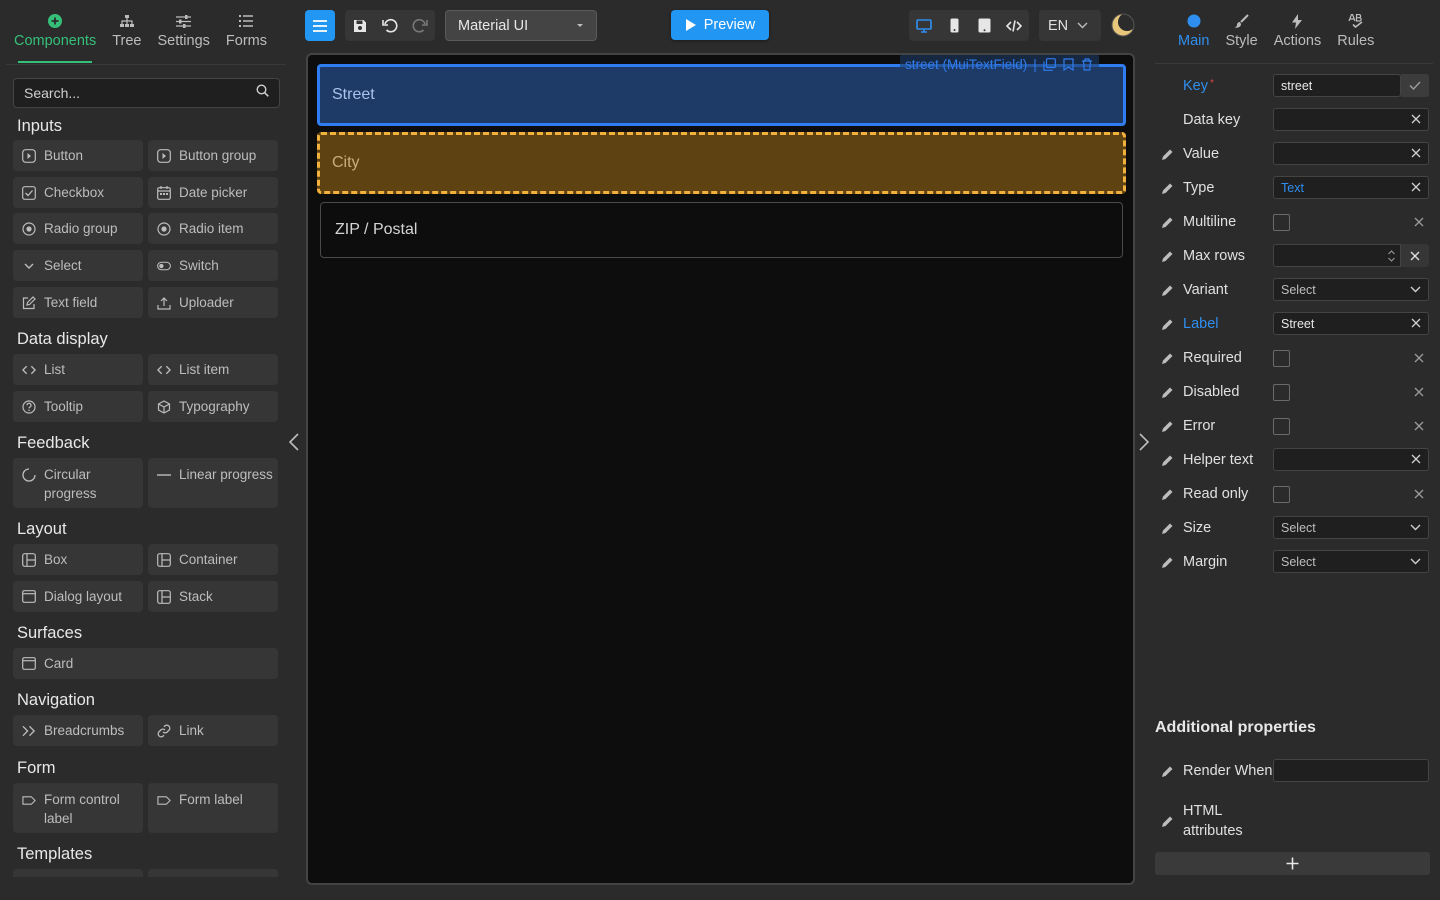 The width and height of the screenshot is (1440, 900). What do you see at coordinates (78, 559) in the screenshot?
I see `component-box: Box` at bounding box center [78, 559].